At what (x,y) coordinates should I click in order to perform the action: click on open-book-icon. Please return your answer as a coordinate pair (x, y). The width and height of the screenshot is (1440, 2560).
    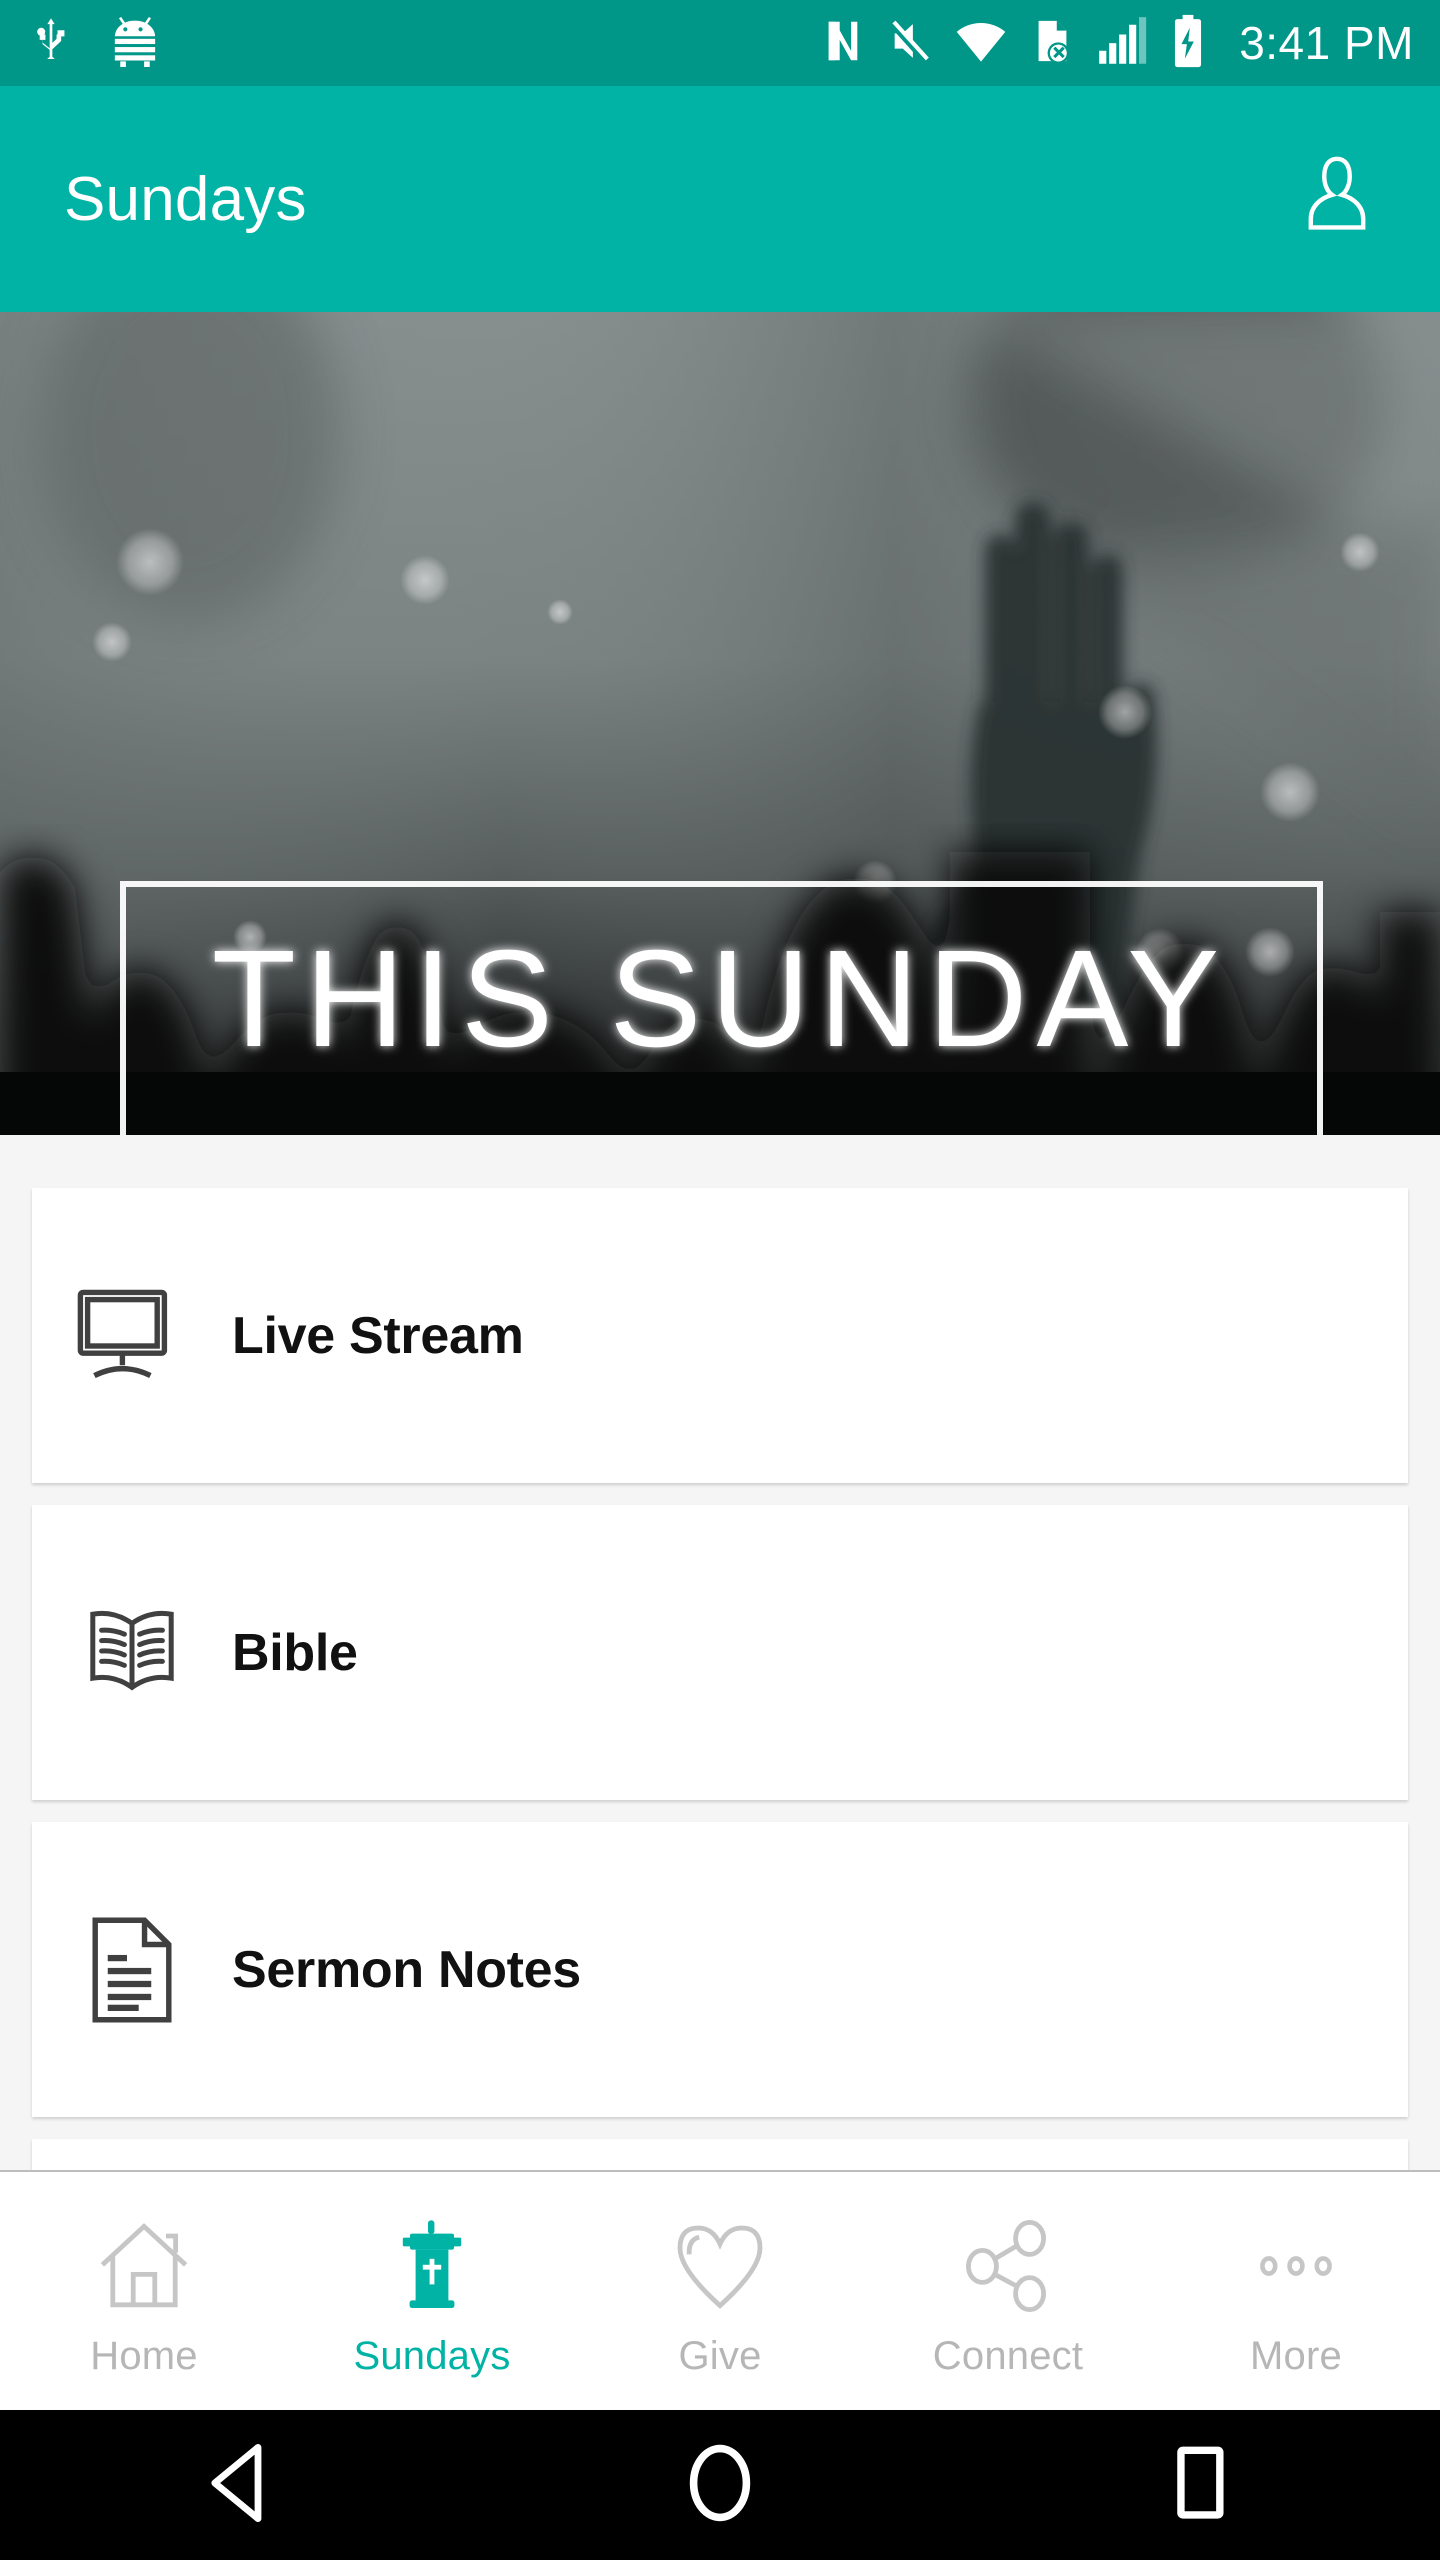
    Looking at the image, I should click on (132, 1653).